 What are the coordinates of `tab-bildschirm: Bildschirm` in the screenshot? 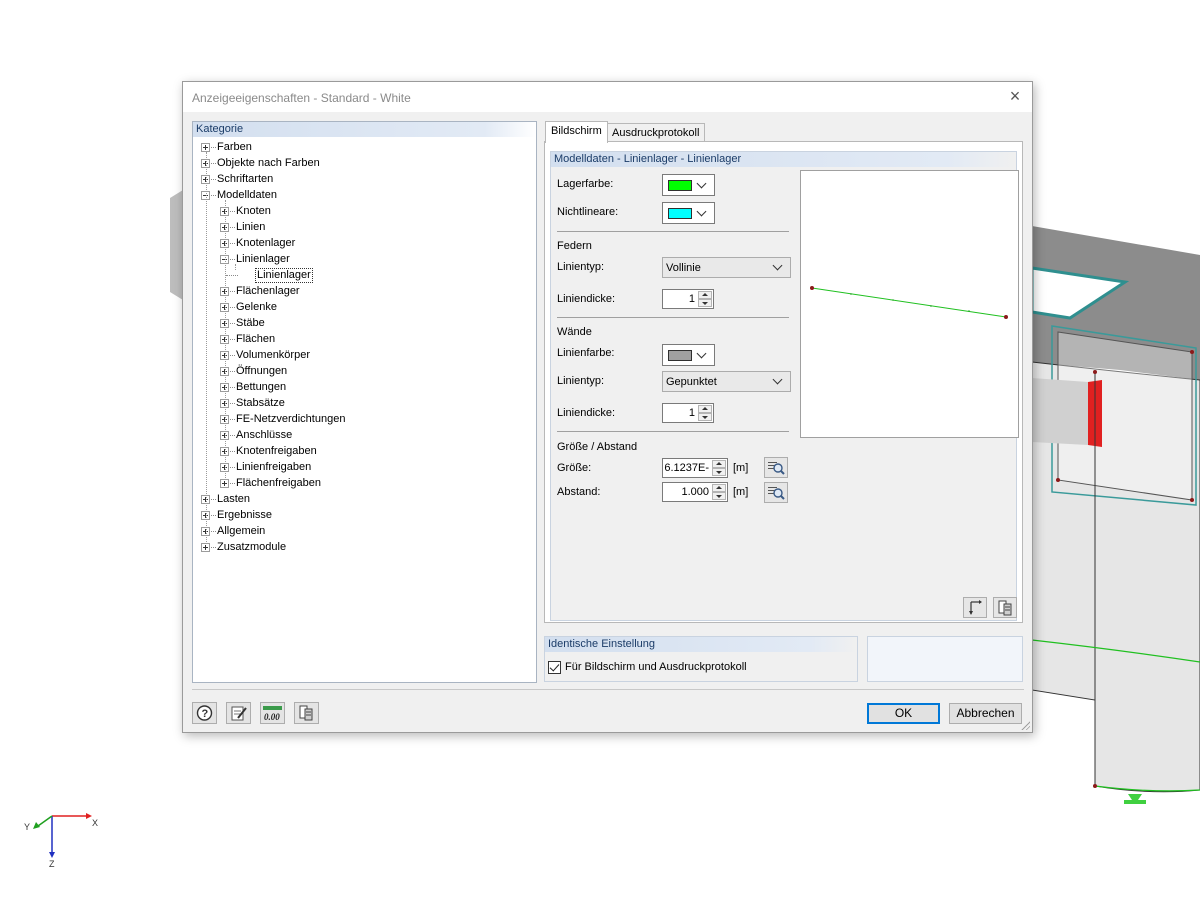 It's located at (576, 132).